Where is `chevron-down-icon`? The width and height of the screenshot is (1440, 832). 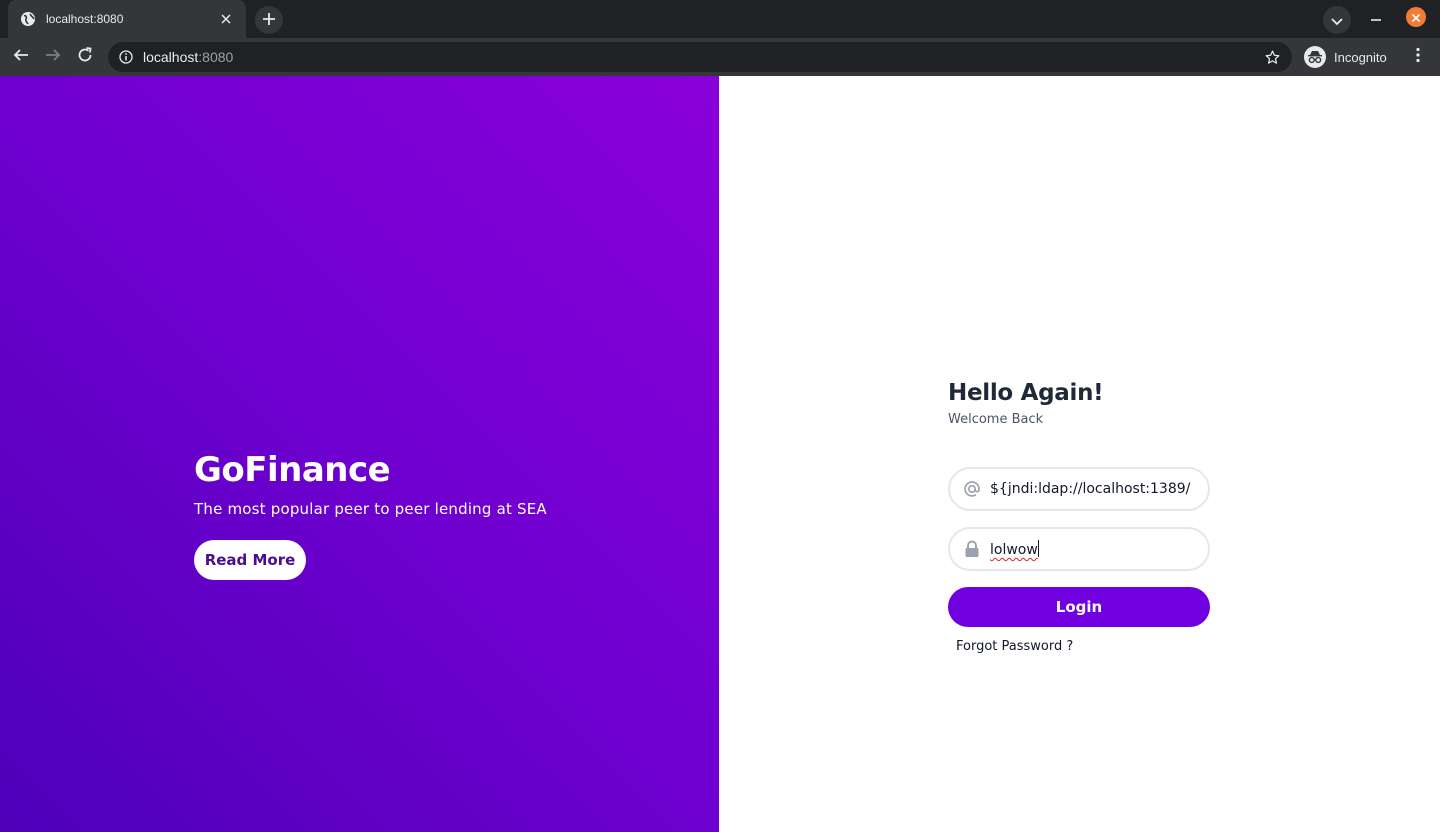
chevron-down-icon is located at coordinates (1337, 20).